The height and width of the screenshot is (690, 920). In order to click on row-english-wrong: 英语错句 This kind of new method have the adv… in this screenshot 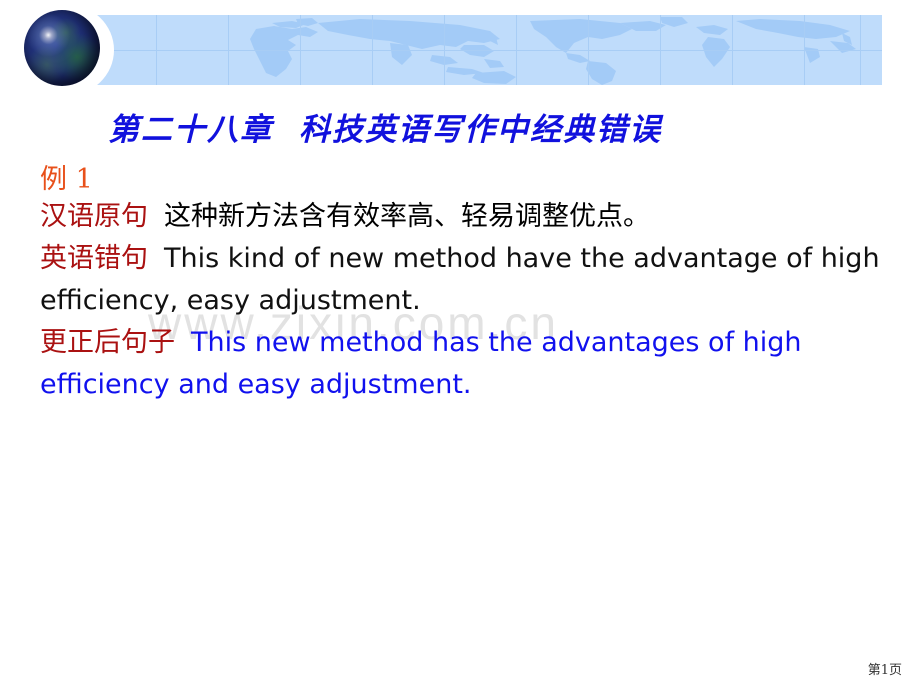, I will do `click(465, 282)`.